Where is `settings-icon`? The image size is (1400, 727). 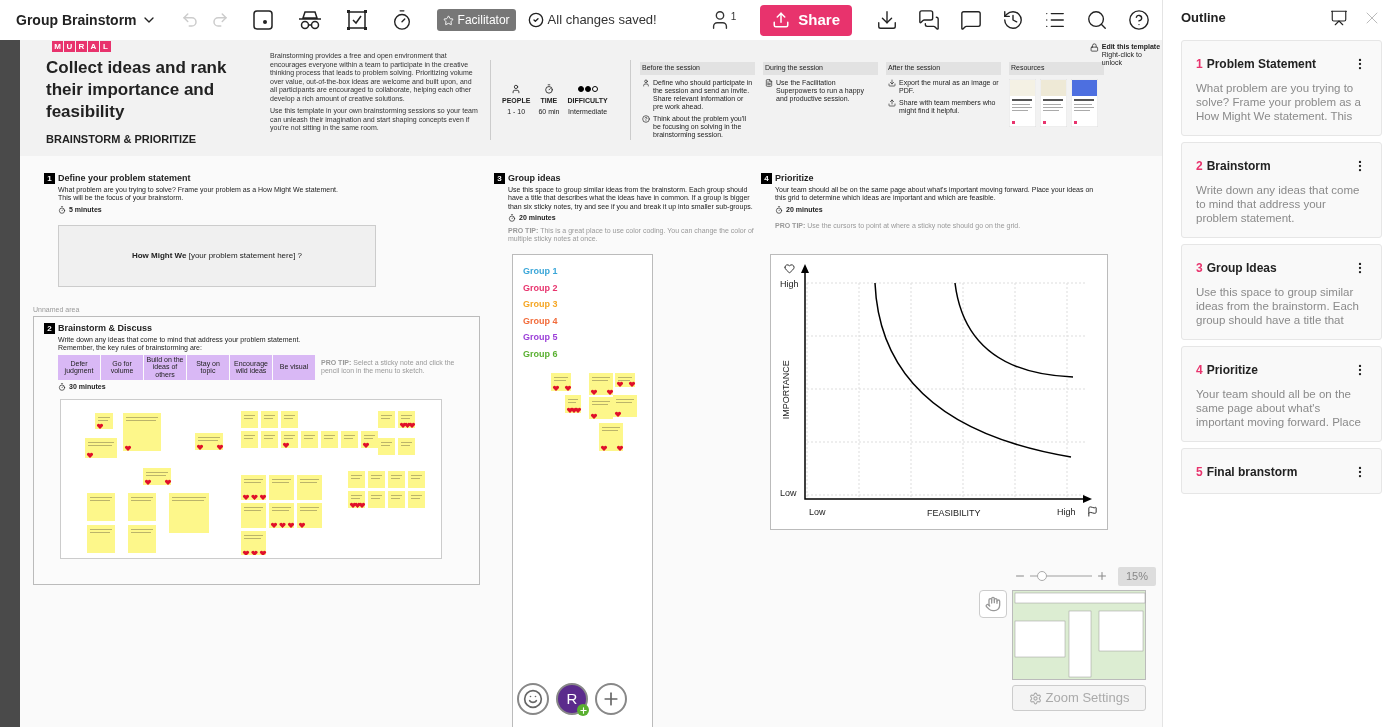 settings-icon is located at coordinates (1035, 698).